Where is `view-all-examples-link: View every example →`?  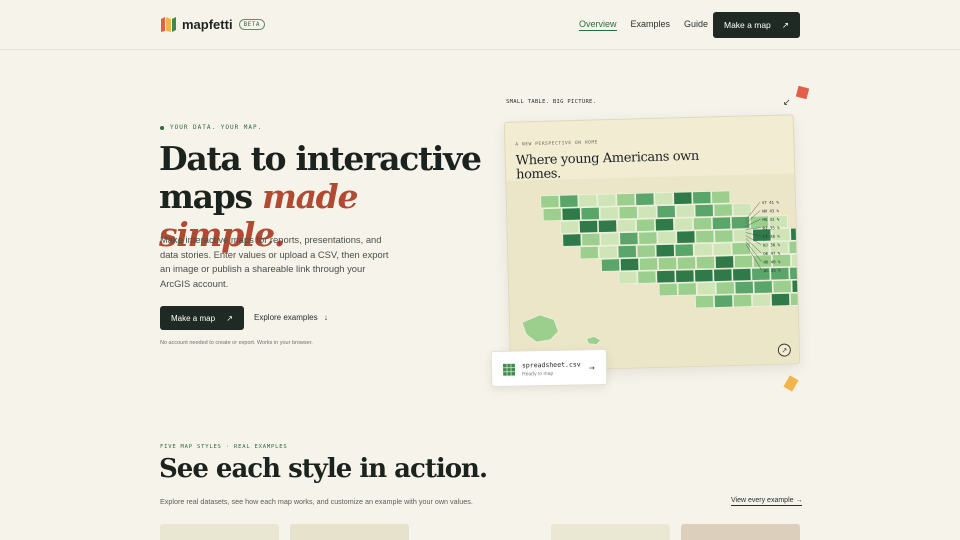 view-all-examples-link: View every example → is located at coordinates (767, 501).